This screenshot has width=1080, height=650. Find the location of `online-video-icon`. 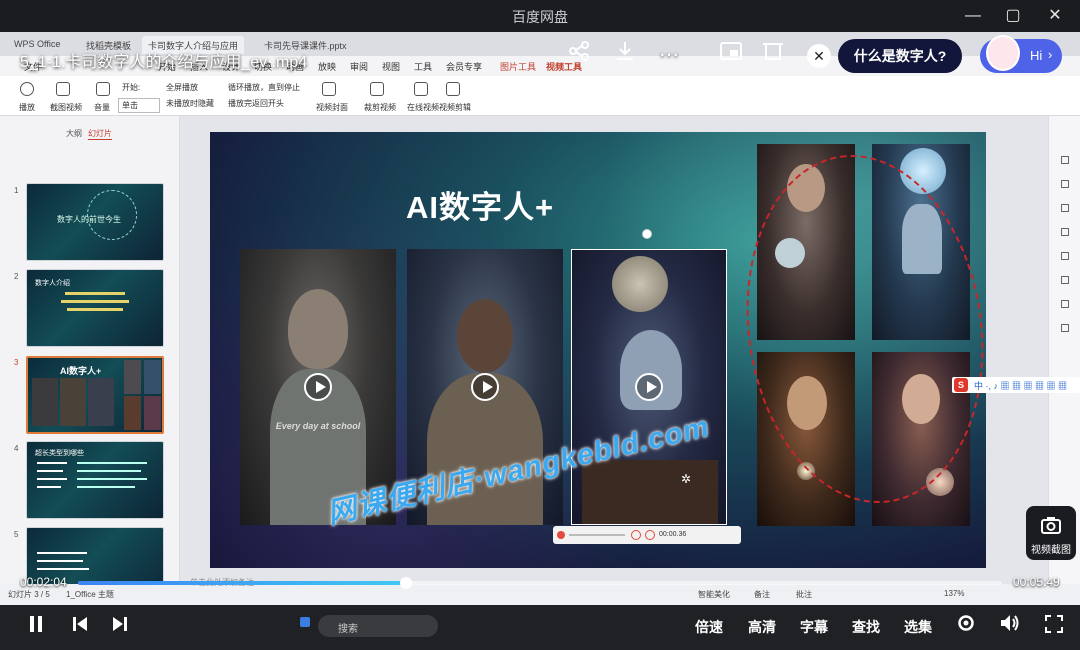

online-video-icon is located at coordinates (421, 89).